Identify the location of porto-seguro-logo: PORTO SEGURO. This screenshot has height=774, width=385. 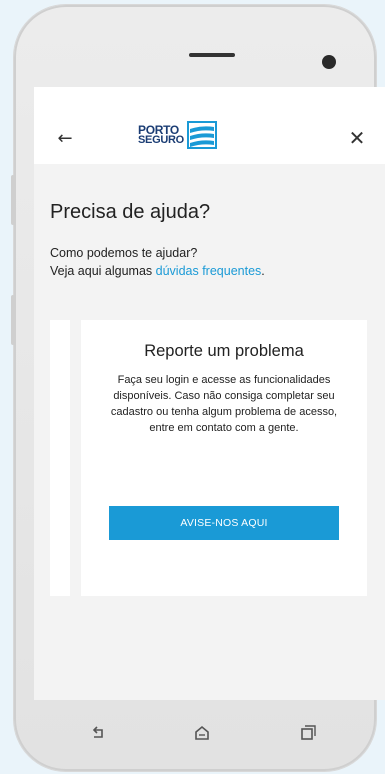
(177, 135).